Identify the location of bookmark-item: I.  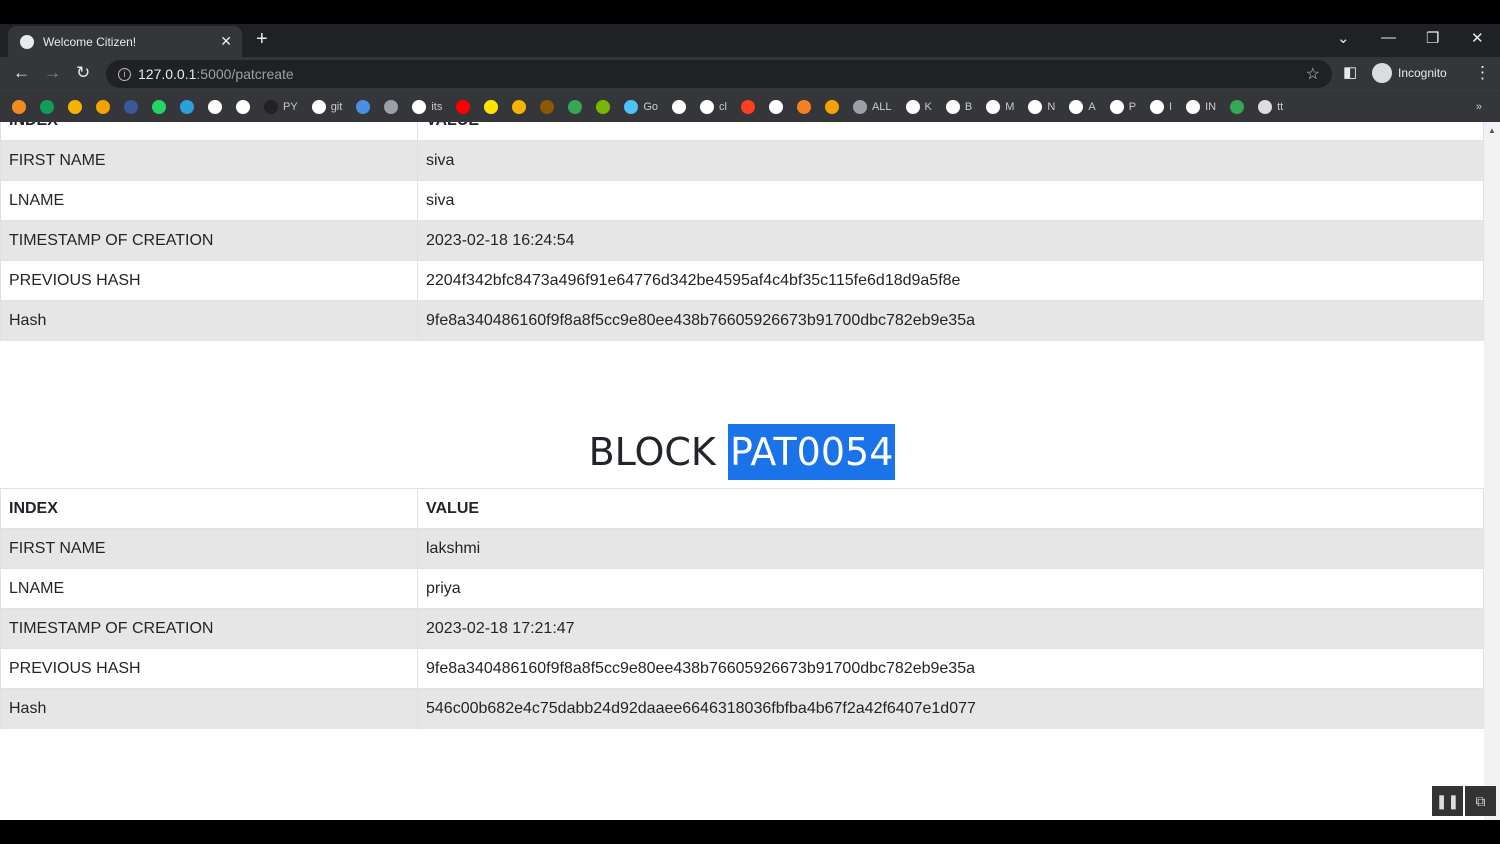
(1161, 106).